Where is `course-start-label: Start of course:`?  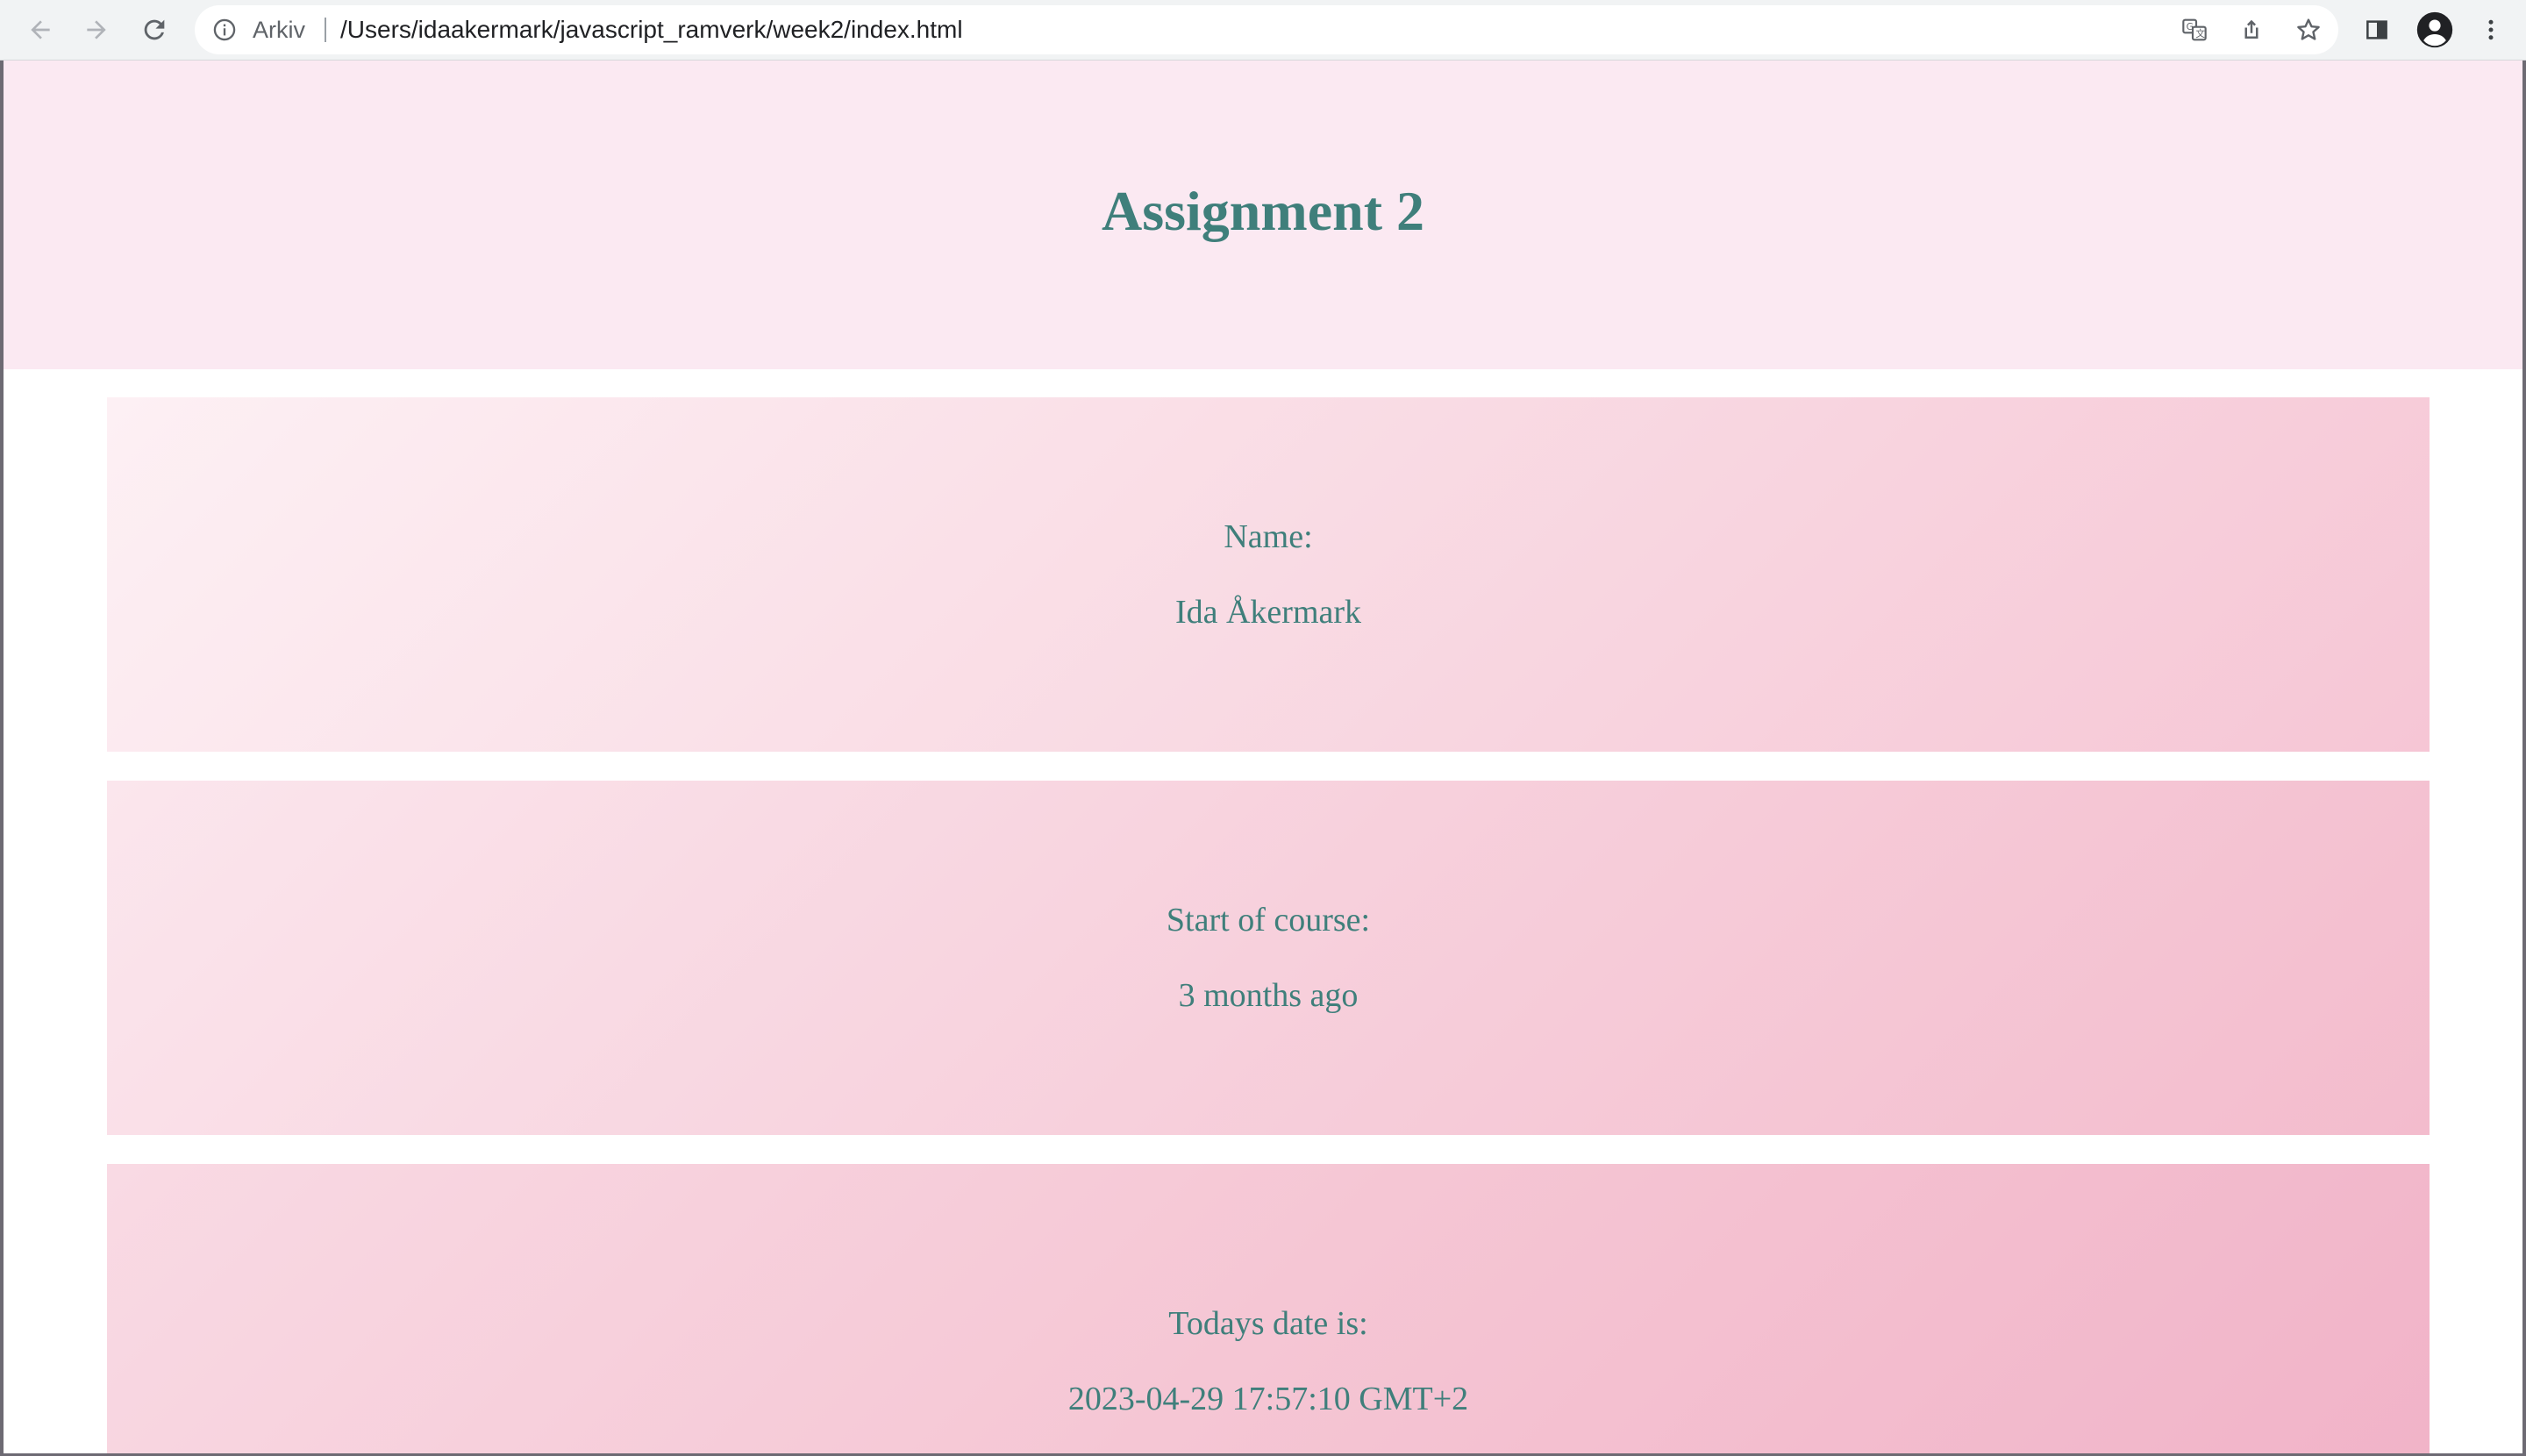
course-start-label: Start of course: is located at coordinates (1268, 920).